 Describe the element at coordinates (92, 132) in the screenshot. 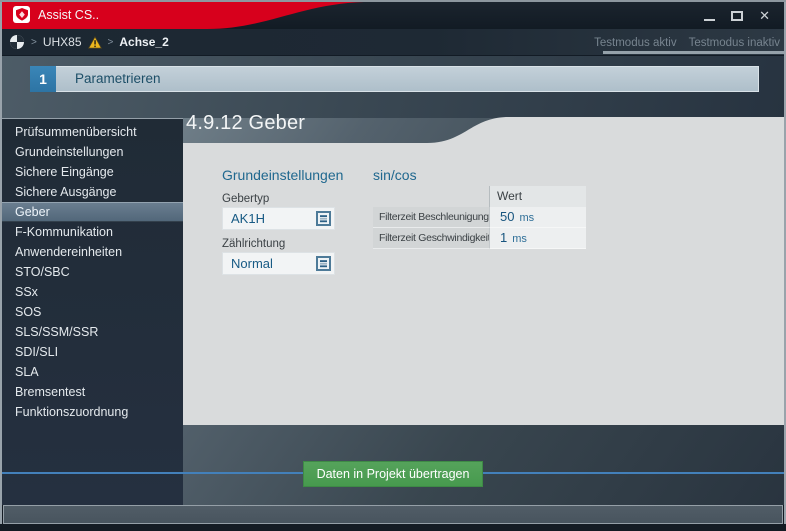

I see `sidebar-item-pruefsummenuebersicht: Prüfsummenübersicht` at that location.